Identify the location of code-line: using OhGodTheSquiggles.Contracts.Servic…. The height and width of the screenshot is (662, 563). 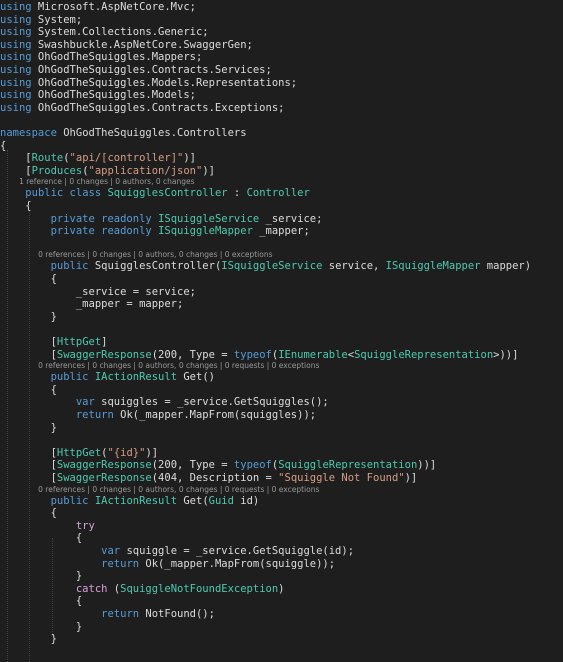
(281, 70).